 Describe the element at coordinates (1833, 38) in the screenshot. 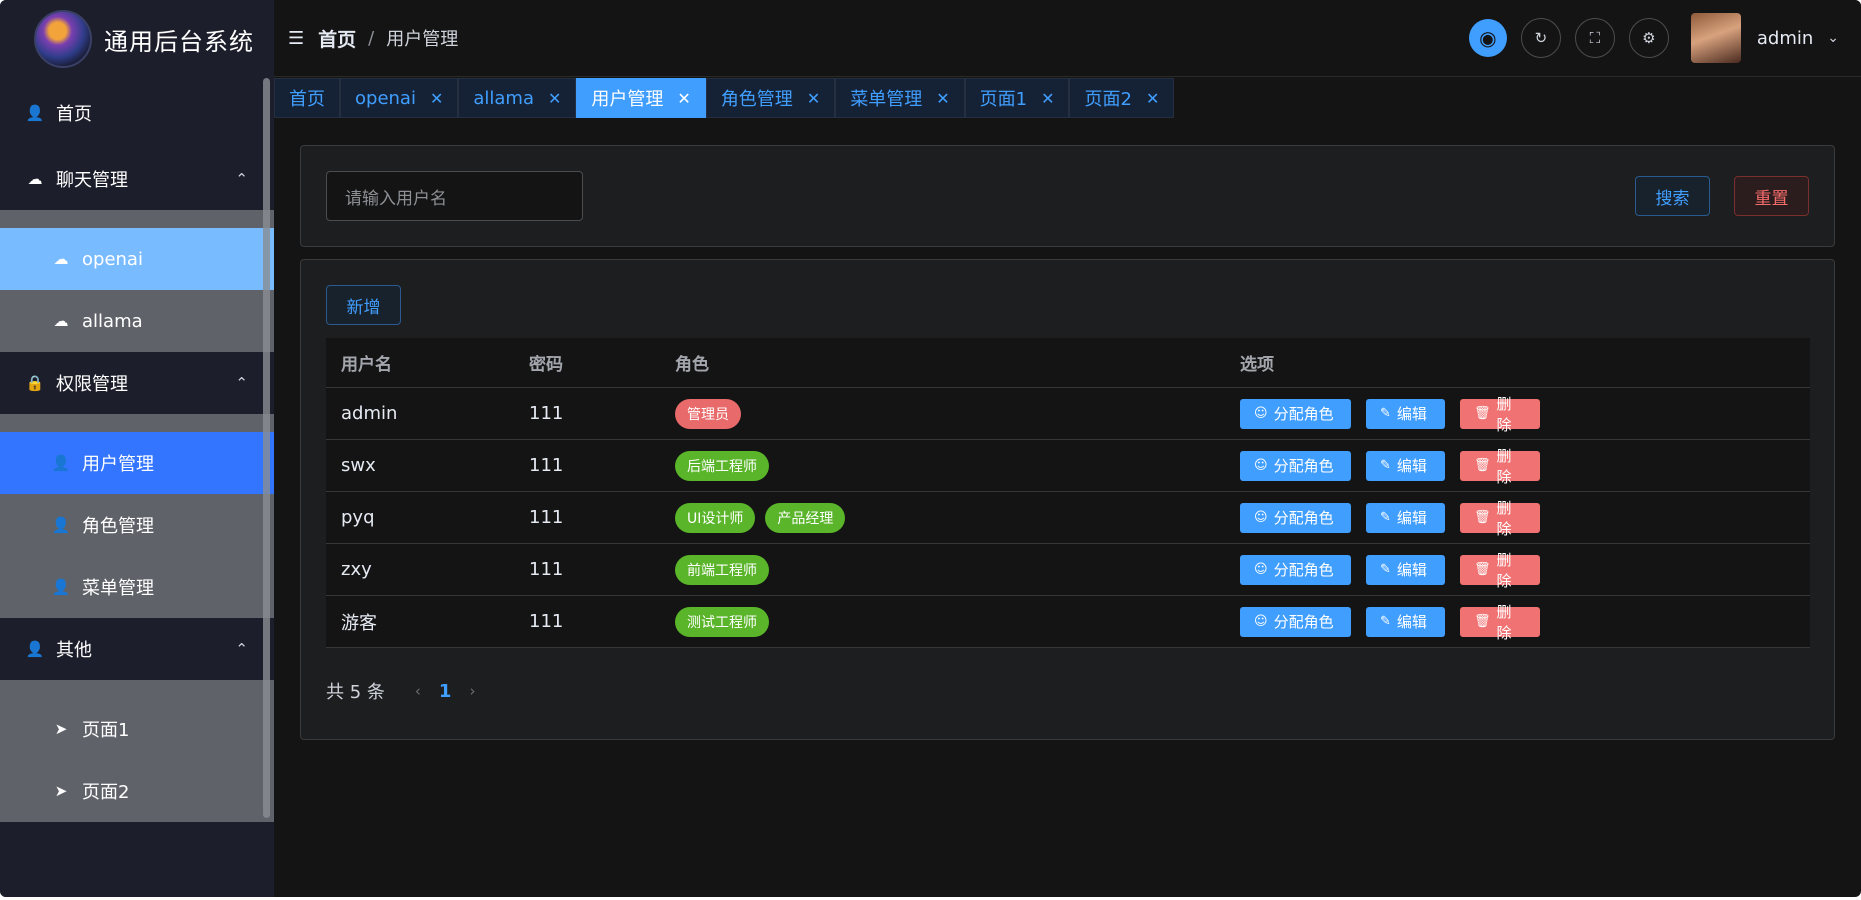

I see `chevron-down-icon: ⌄` at that location.